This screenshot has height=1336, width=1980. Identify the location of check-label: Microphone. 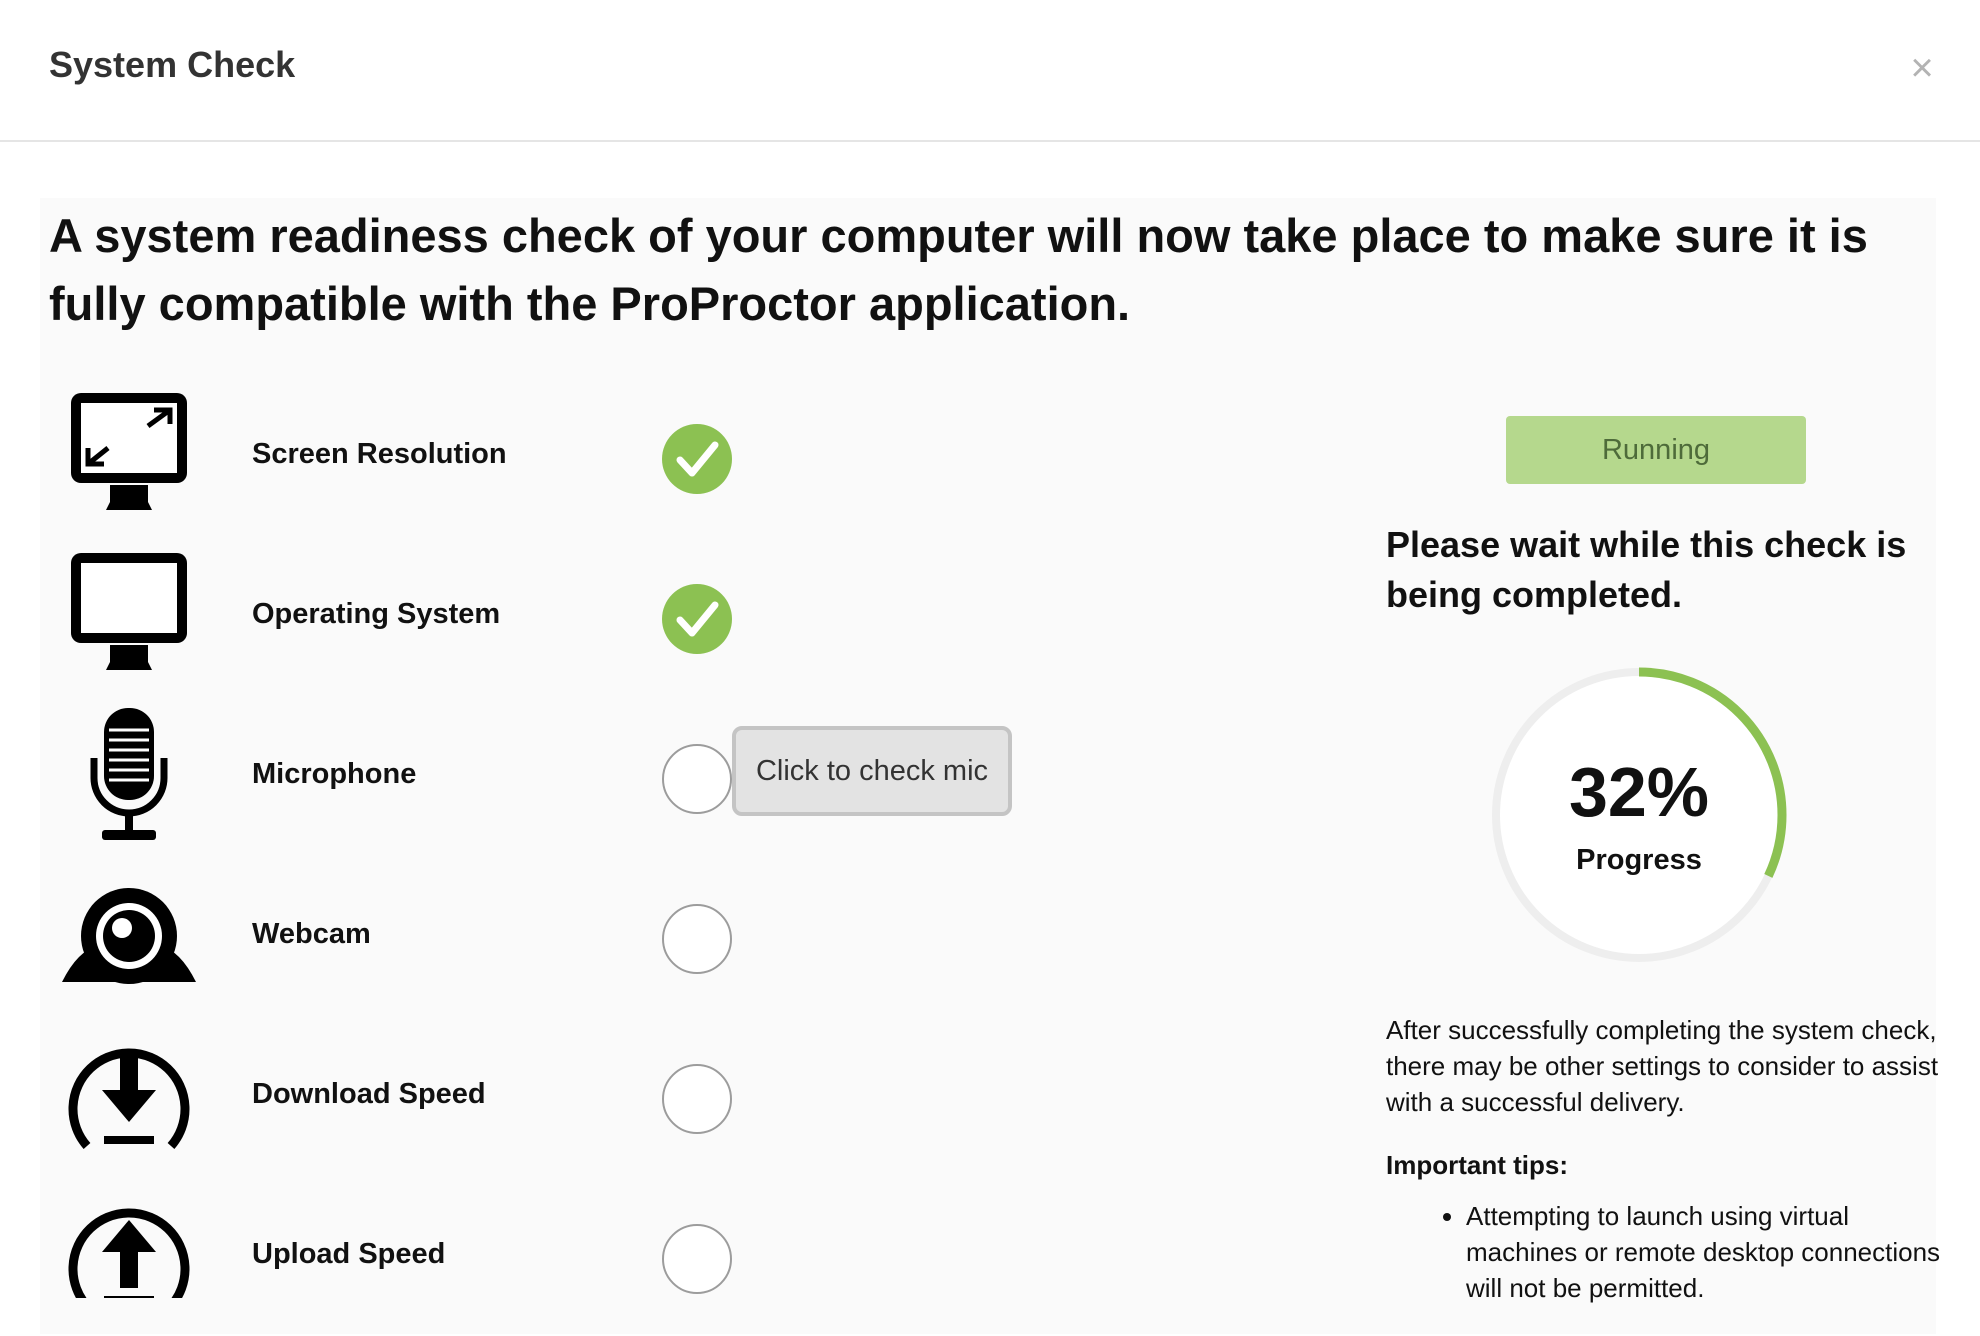
(334, 774).